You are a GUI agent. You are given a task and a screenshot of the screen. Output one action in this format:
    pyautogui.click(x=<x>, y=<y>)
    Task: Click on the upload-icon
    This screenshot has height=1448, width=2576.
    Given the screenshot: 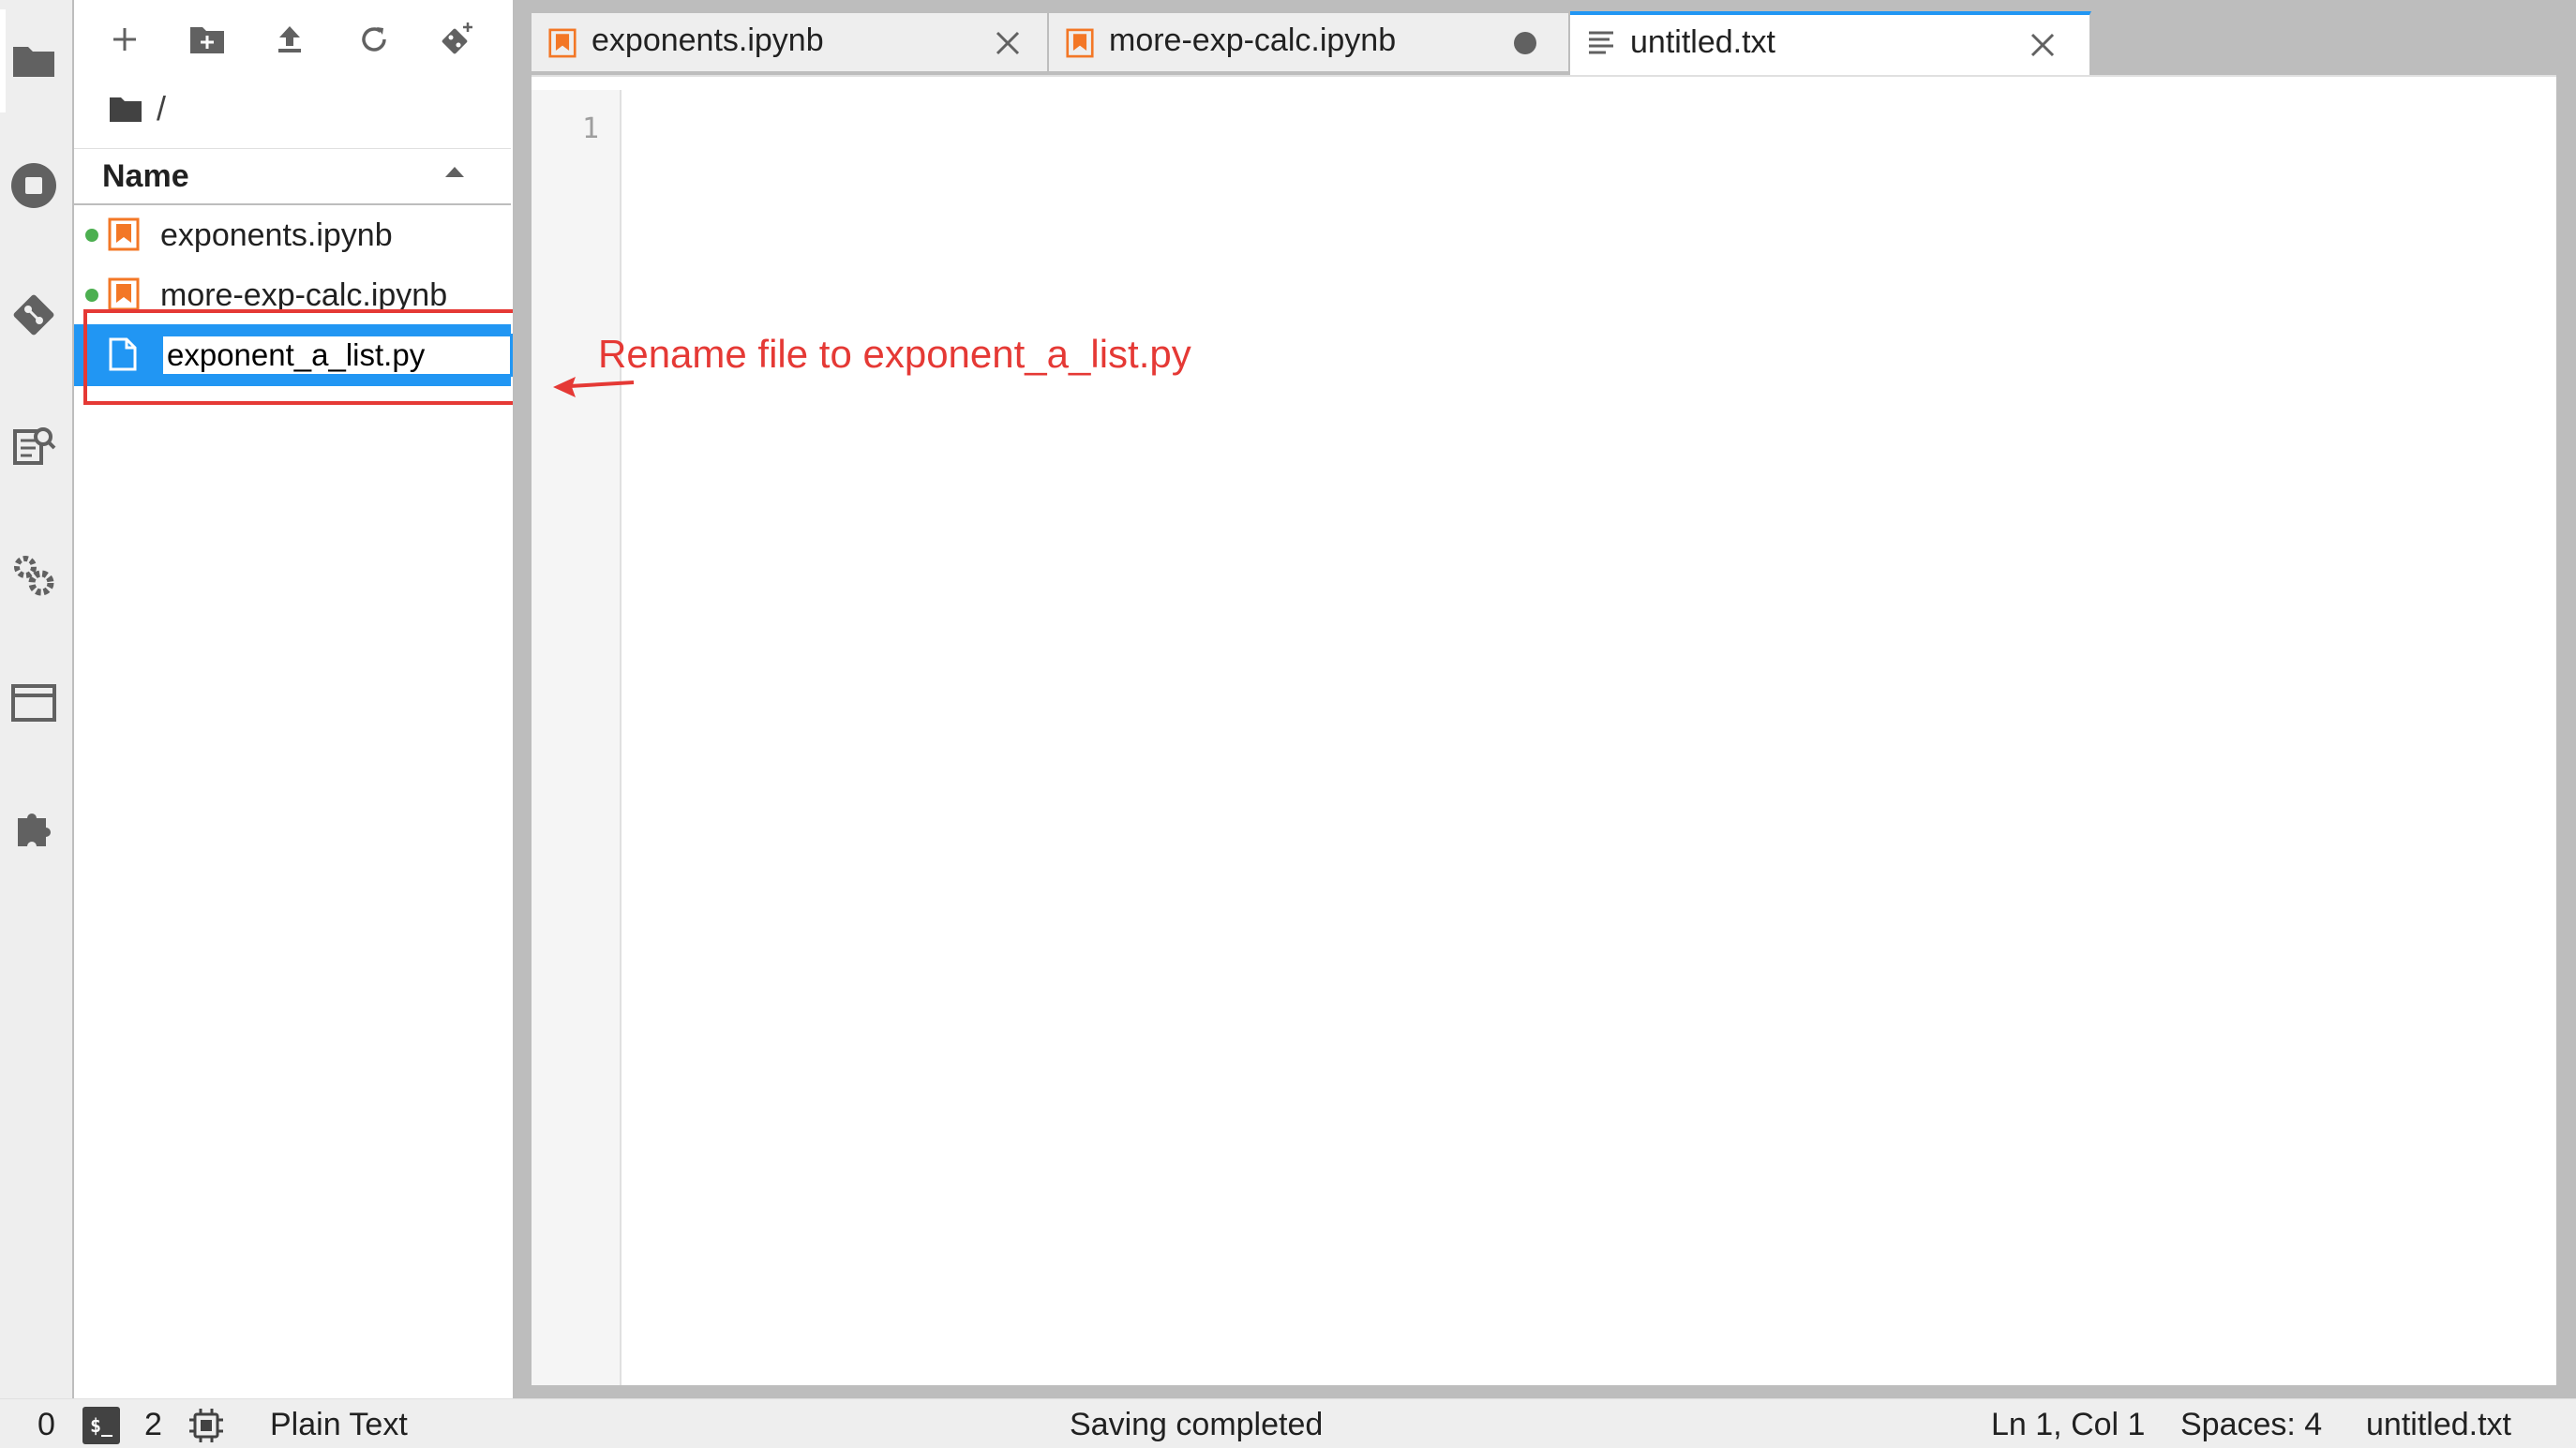 What is the action you would take?
    pyautogui.click(x=289, y=39)
    